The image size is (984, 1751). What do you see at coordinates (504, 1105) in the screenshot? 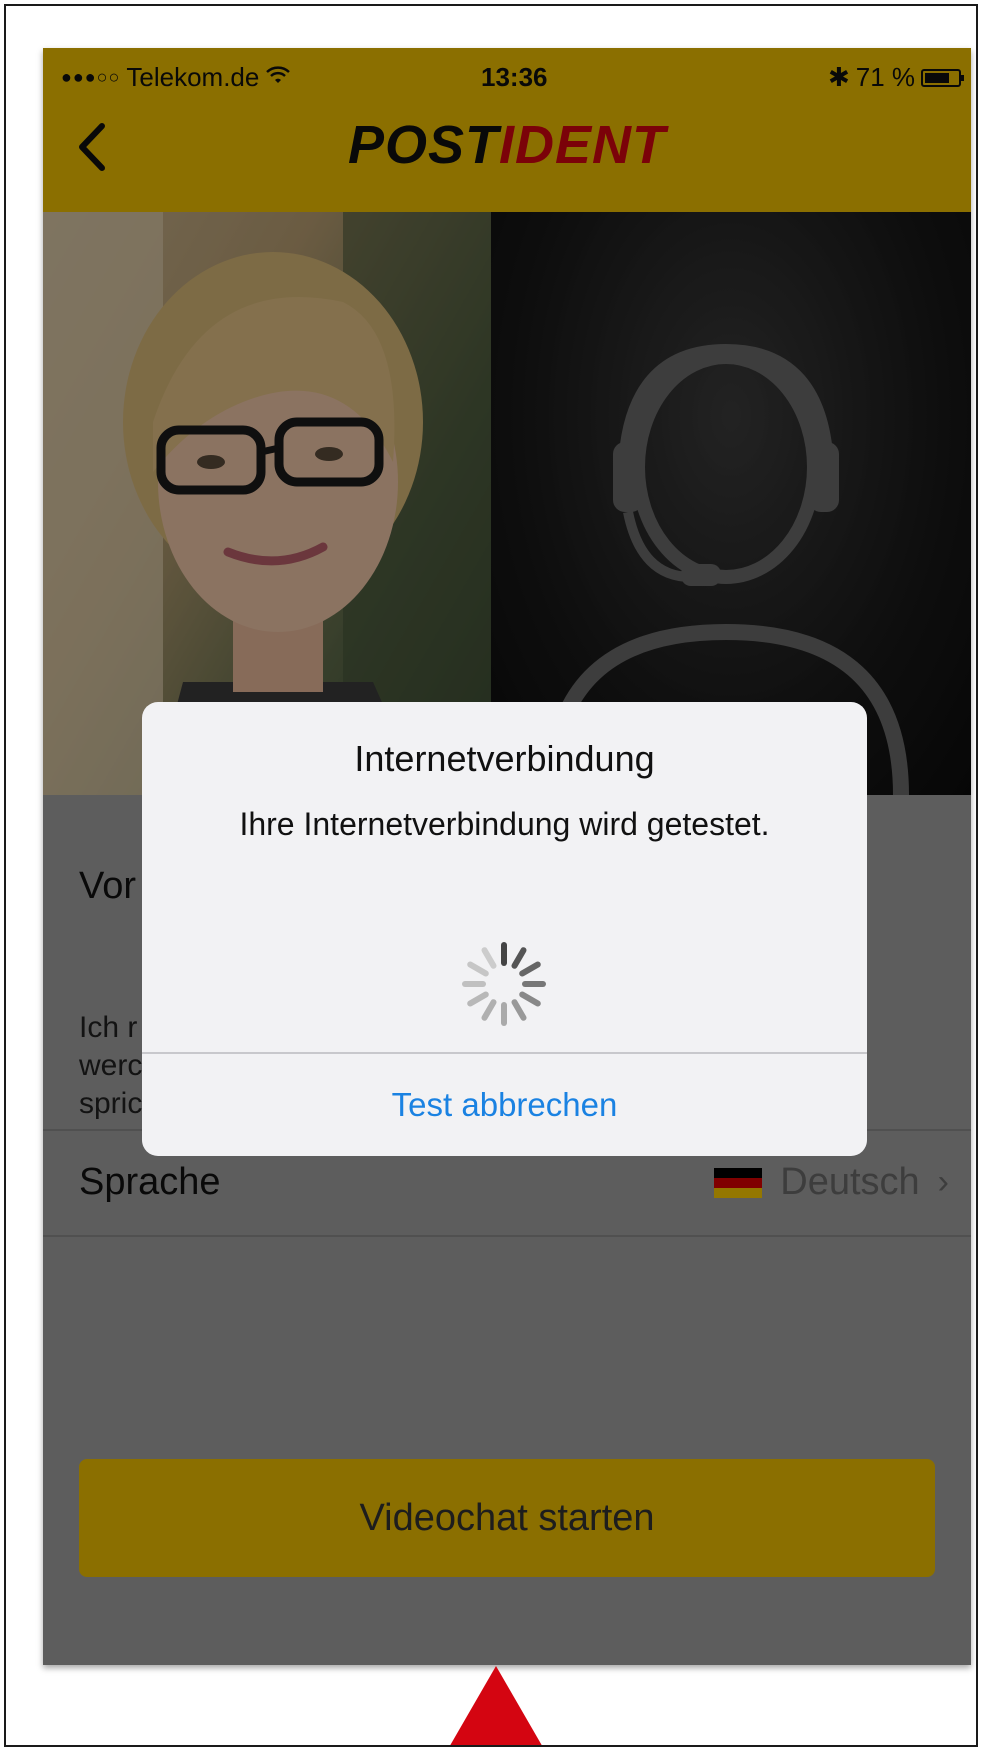
I see `cancel-test-button: Test abbrechen` at bounding box center [504, 1105].